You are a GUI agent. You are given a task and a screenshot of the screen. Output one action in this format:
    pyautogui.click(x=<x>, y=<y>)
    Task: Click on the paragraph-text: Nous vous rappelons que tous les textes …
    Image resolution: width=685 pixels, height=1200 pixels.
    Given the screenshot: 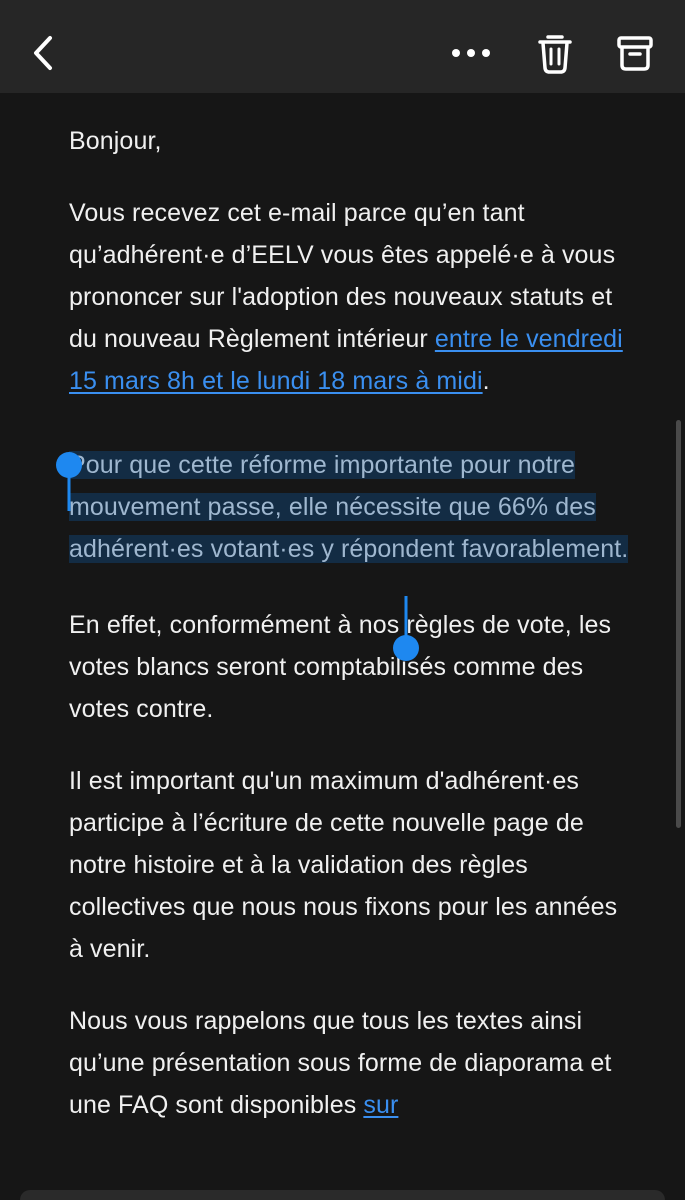 What is the action you would take?
    pyautogui.click(x=340, y=1063)
    